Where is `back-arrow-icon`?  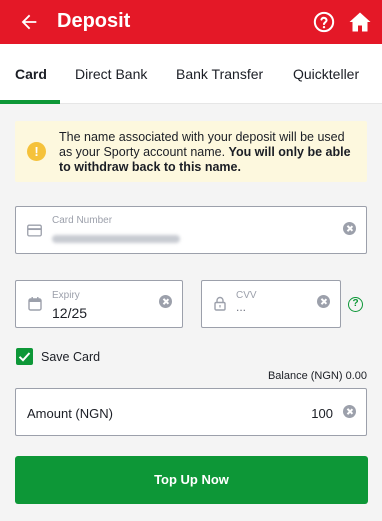 back-arrow-icon is located at coordinates (29, 22).